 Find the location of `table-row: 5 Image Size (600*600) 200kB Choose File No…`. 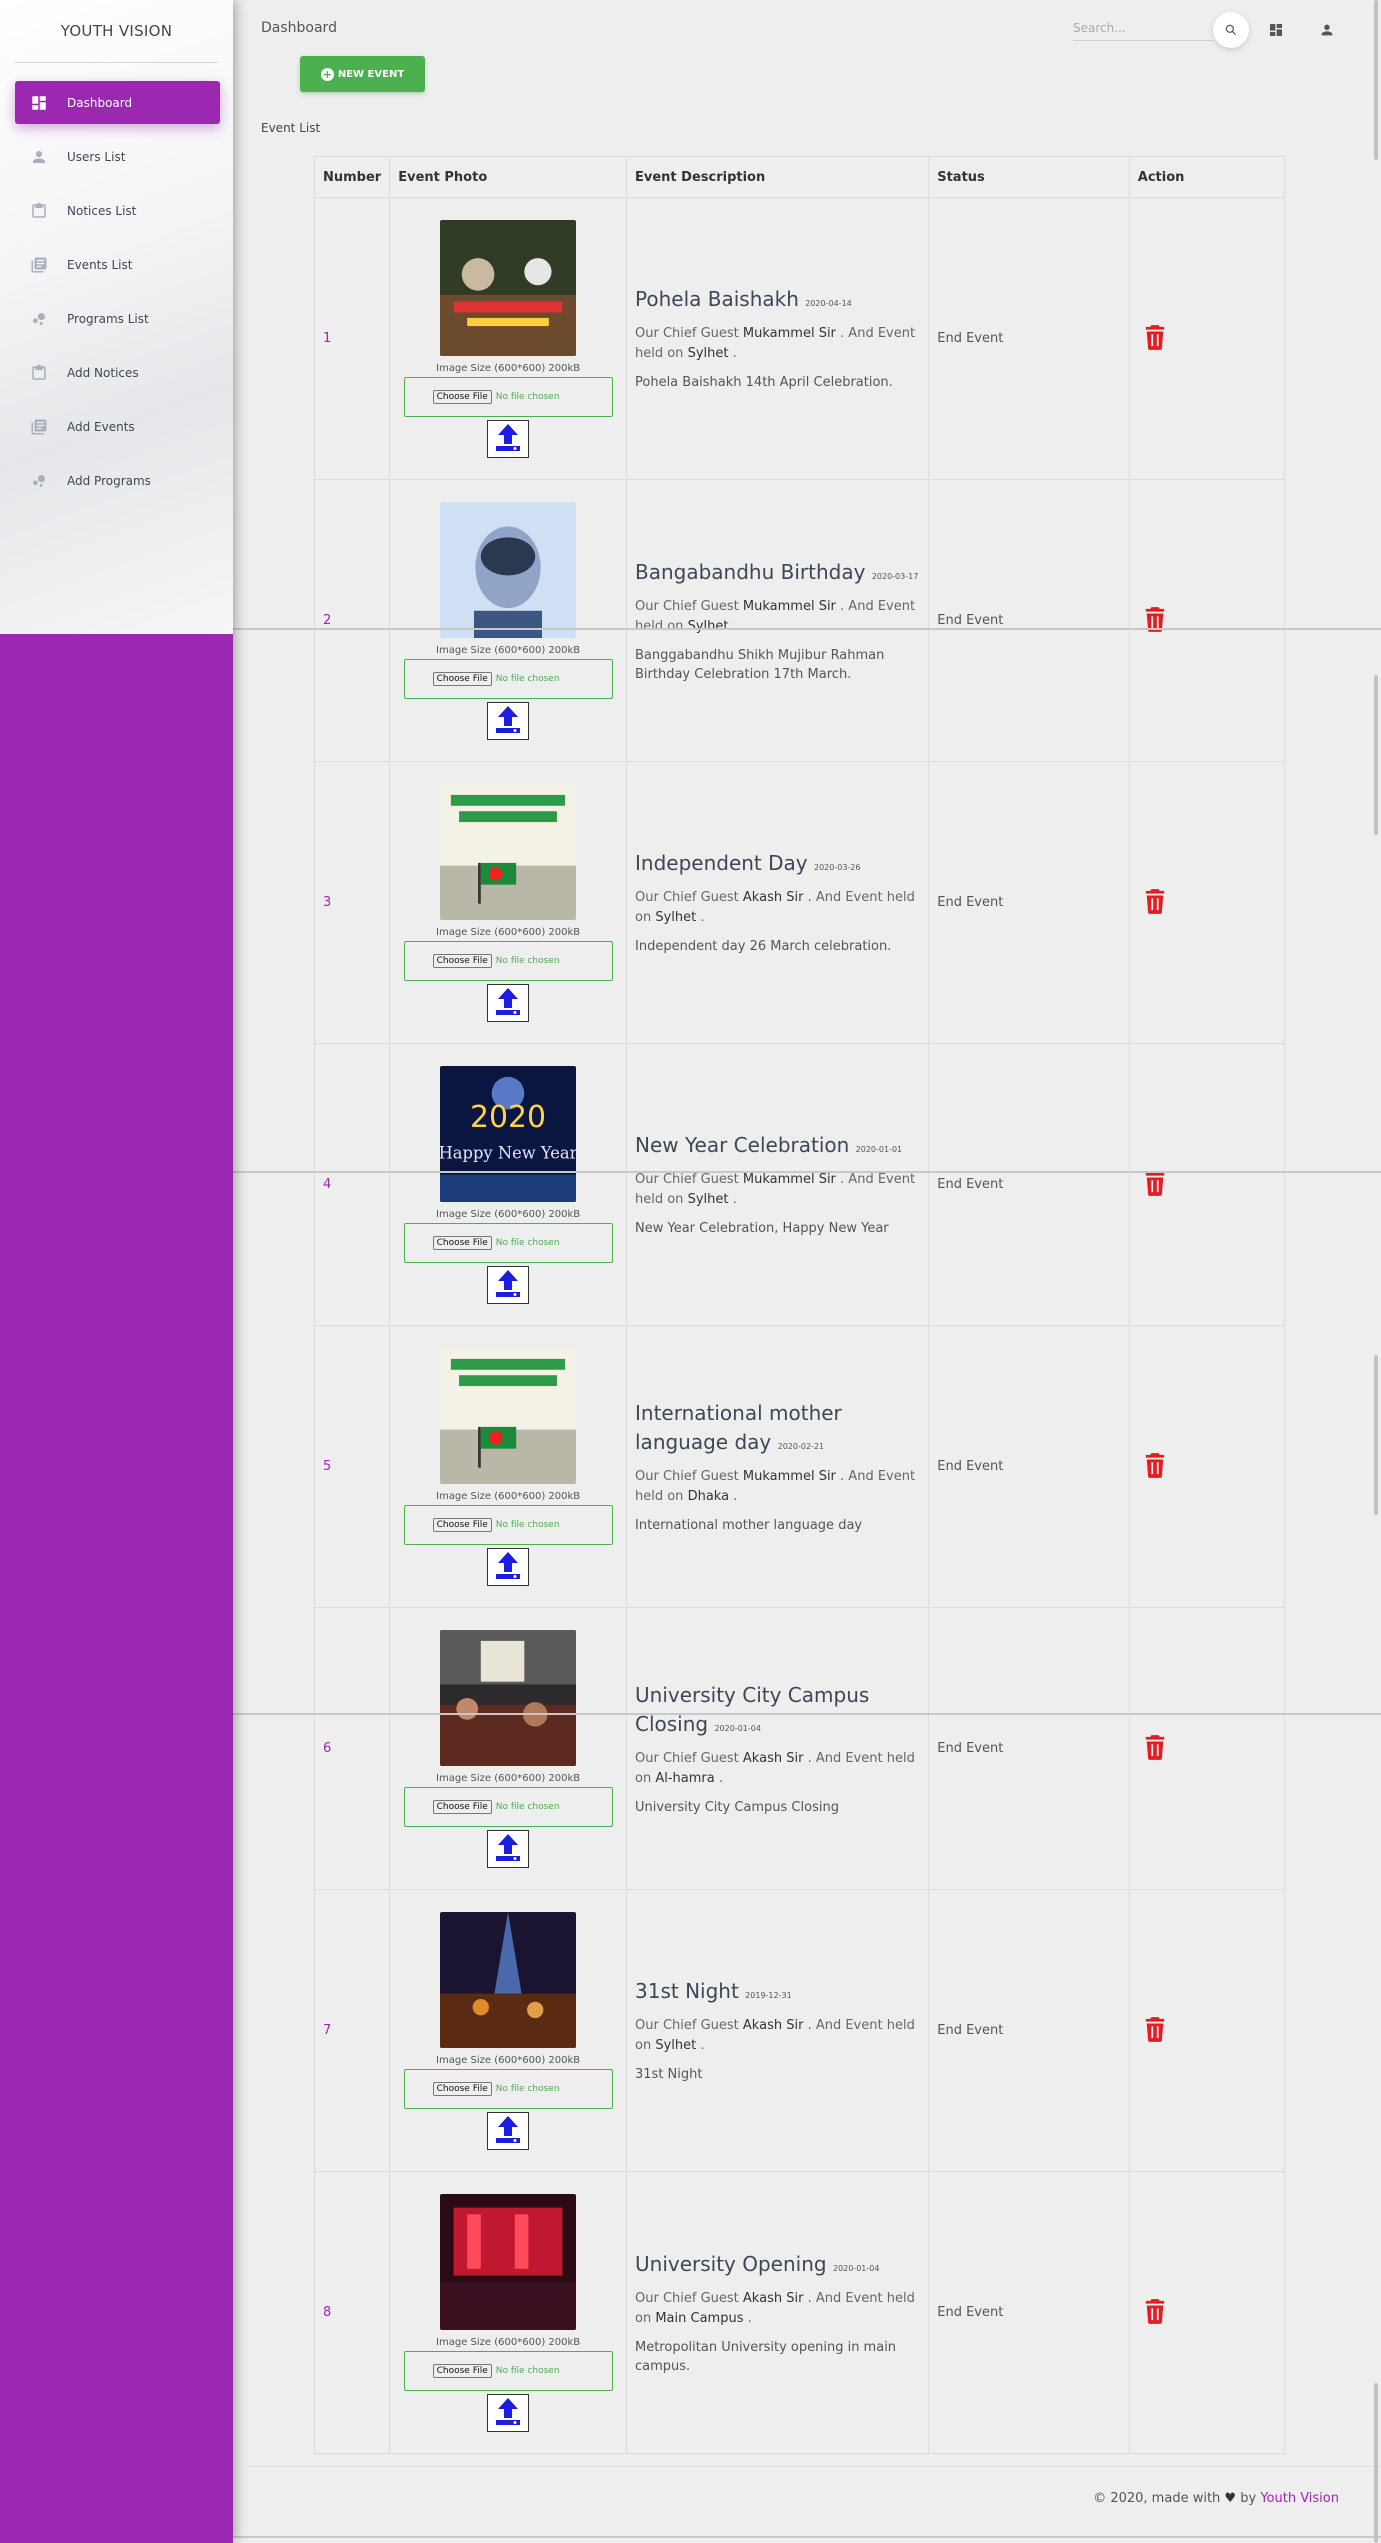

table-row: 5 Image Size (600*600) 200kB Choose File No… is located at coordinates (799, 1466).